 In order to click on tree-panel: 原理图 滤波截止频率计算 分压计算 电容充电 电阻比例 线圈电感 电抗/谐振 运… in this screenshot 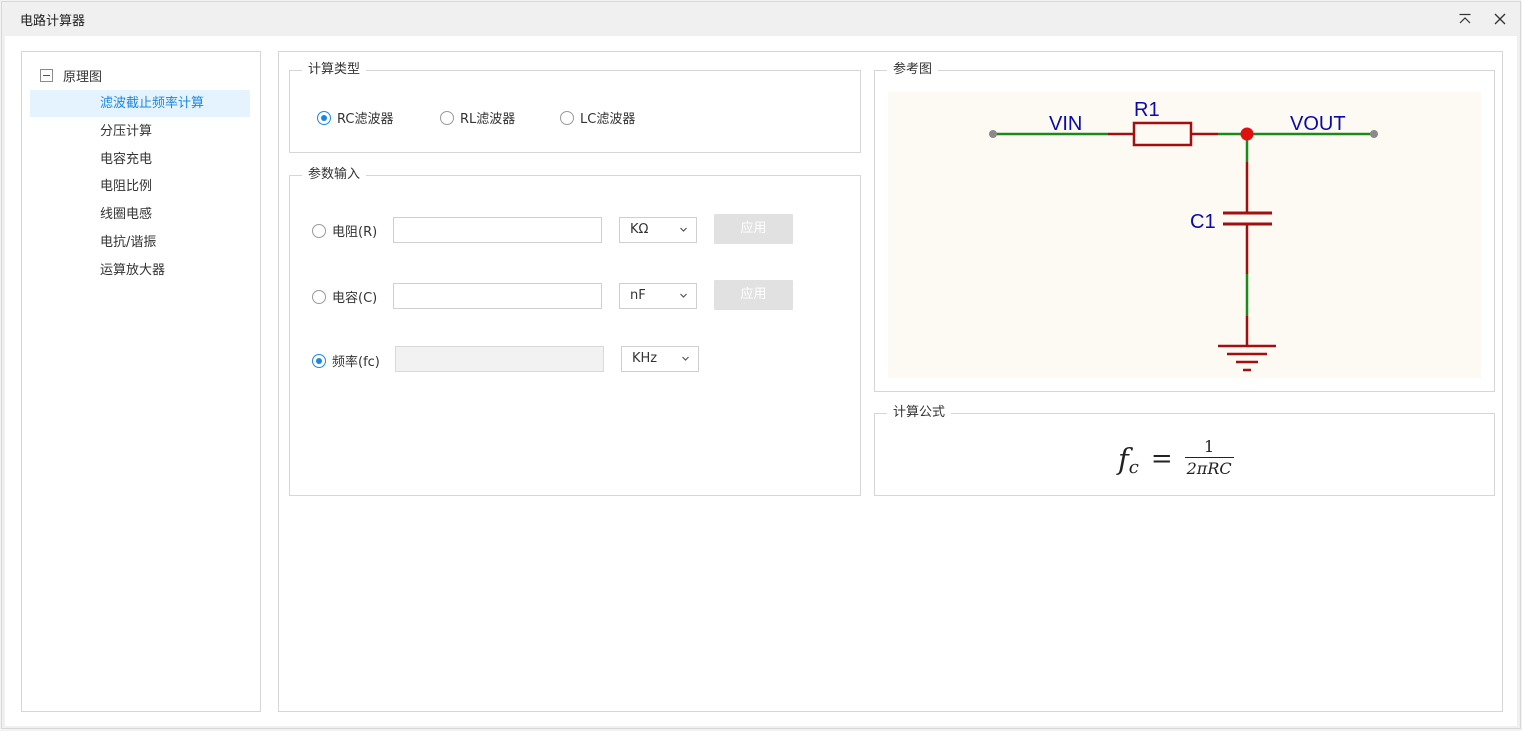, I will do `click(141, 381)`.